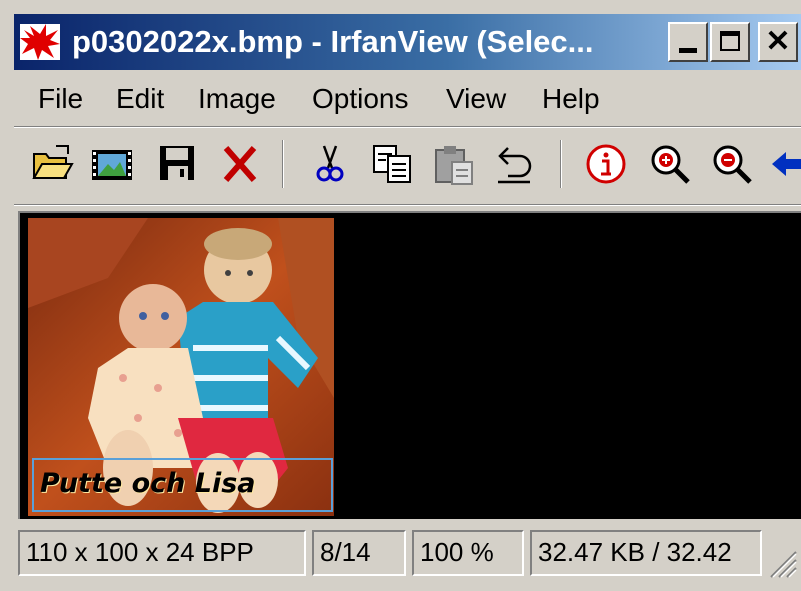 The height and width of the screenshot is (591, 801). I want to click on slideshow-icon, so click(112, 165).